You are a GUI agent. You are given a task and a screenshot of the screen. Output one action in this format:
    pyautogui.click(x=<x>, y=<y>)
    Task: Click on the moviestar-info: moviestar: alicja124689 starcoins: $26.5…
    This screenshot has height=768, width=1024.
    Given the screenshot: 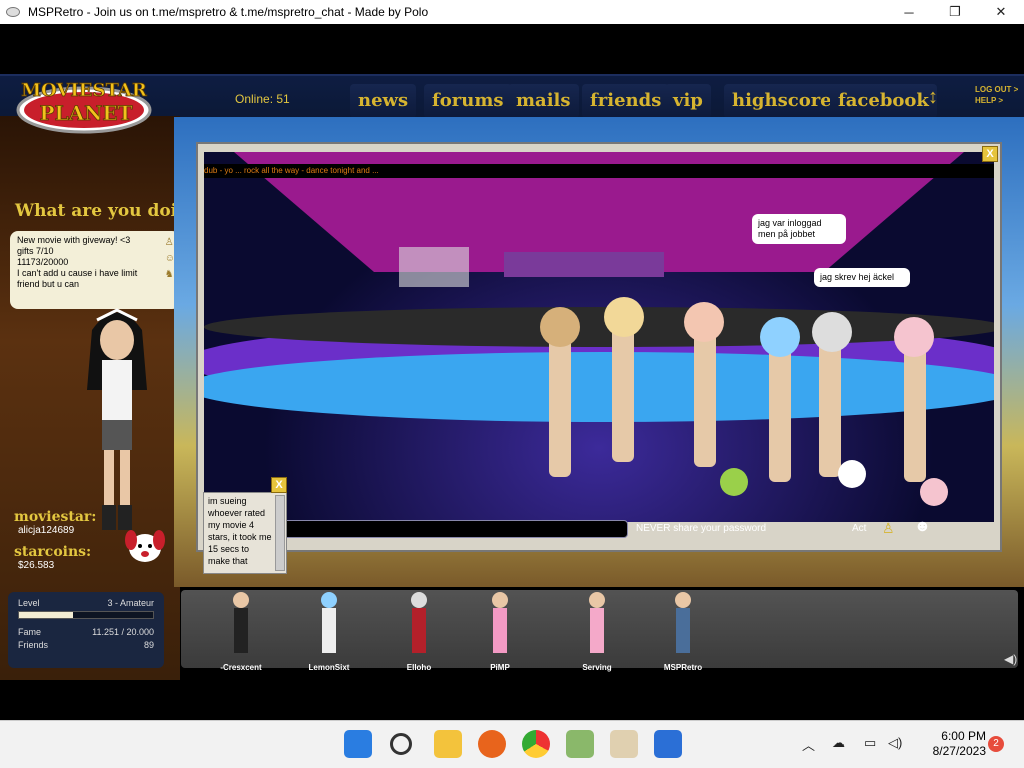 What is the action you would take?
    pyautogui.click(x=55, y=540)
    